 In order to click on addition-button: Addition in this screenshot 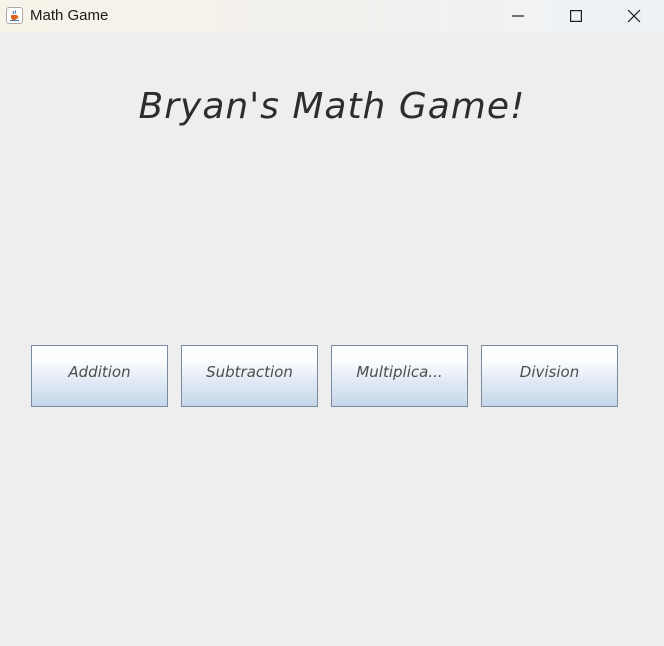, I will do `click(99, 376)`.